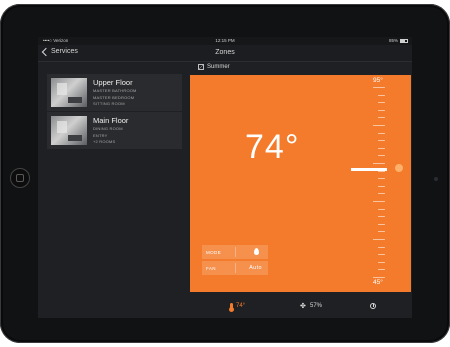 Image resolution: width=450 pixels, height=347 pixels. I want to click on scene-icon, so click(201, 67).